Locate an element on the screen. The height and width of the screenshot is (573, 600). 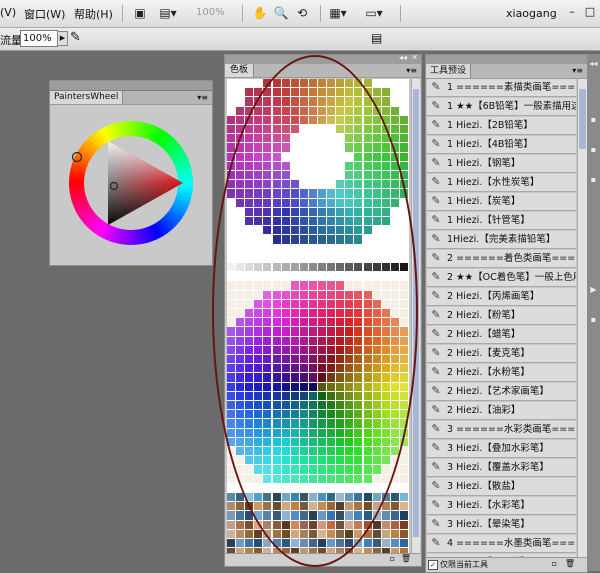
arrange-documents-icon: ▦▾ is located at coordinates (338, 13).